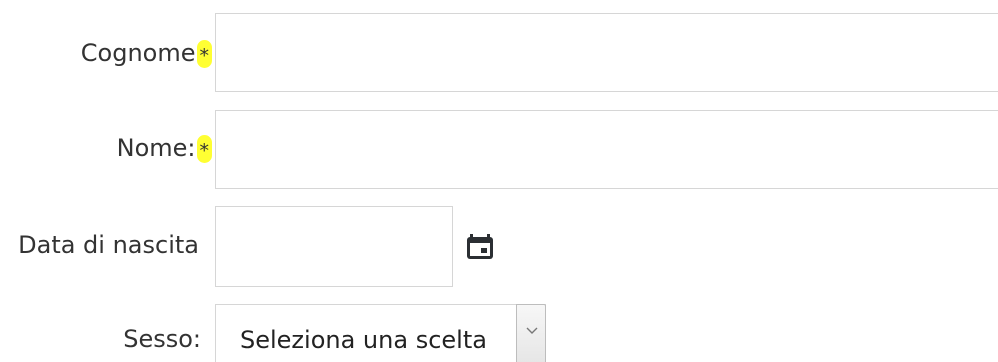 The width and height of the screenshot is (998, 362). I want to click on cognome-label: Cognome *, so click(146, 53).